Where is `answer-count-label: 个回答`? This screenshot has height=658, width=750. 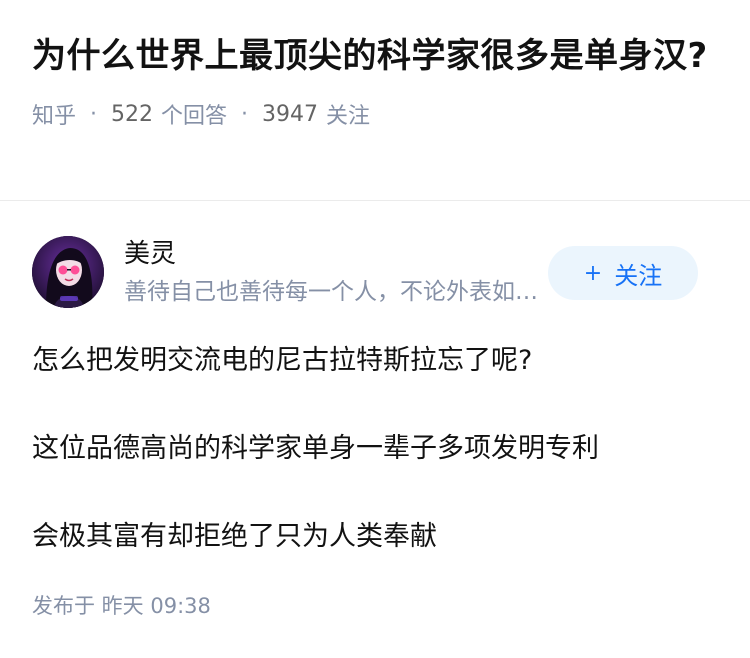 answer-count-label: 个回答 is located at coordinates (194, 116).